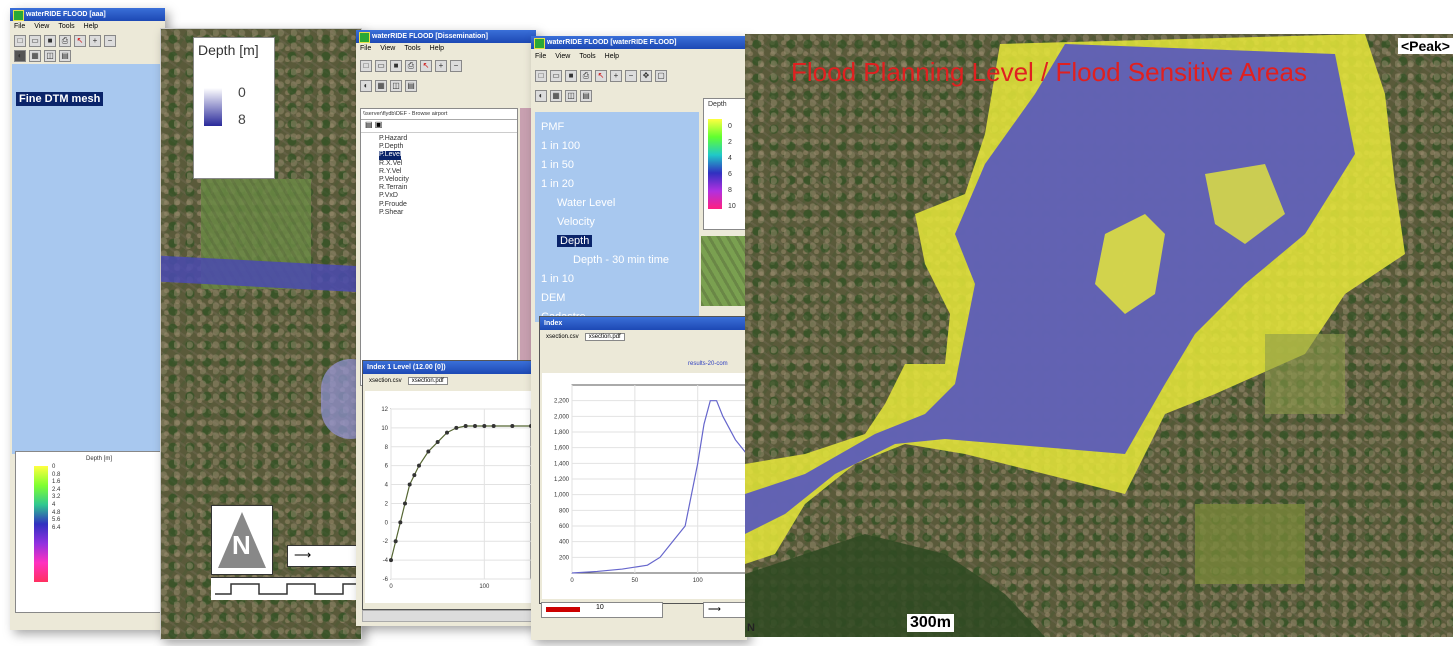  I want to click on map-preview, so click(724, 271).